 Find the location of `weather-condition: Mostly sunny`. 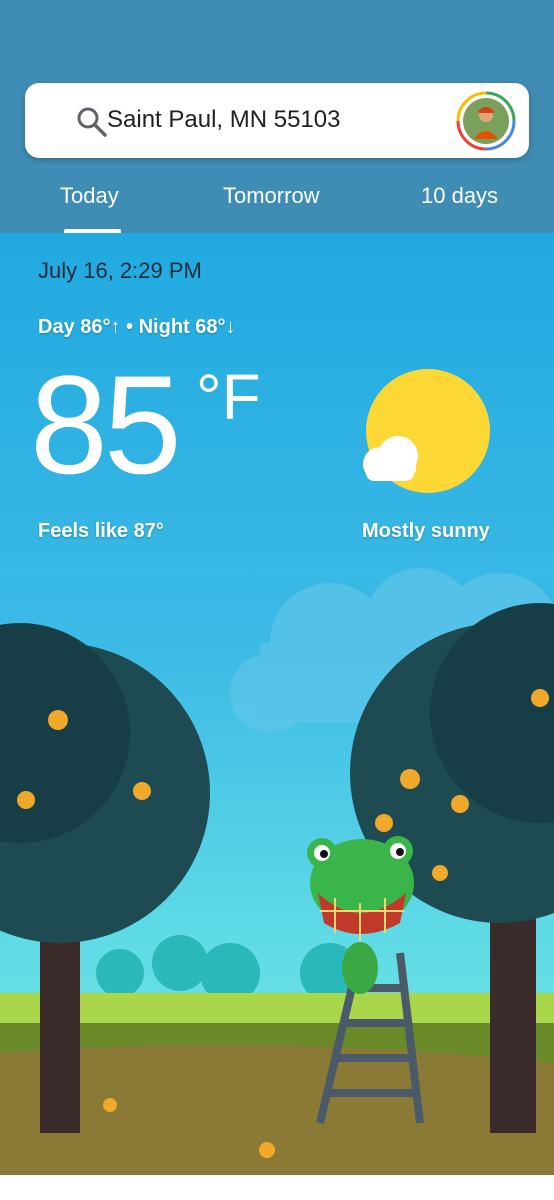

weather-condition: Mostly sunny is located at coordinates (426, 531).